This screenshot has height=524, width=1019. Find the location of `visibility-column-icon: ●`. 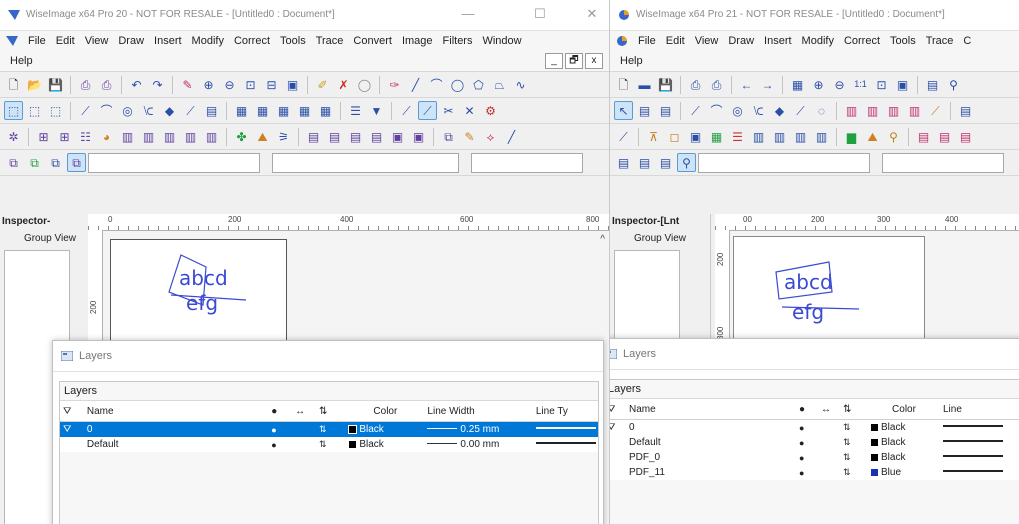

visibility-column-icon: ● is located at coordinates (807, 409).